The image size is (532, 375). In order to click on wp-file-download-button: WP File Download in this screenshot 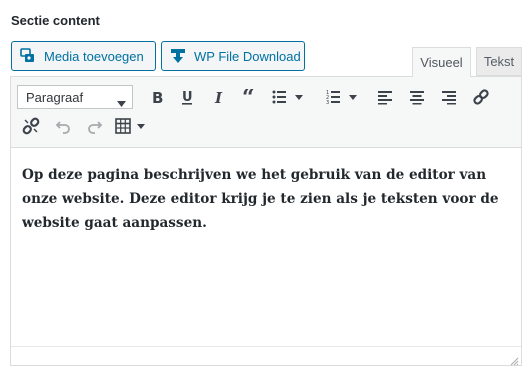, I will do `click(233, 56)`.